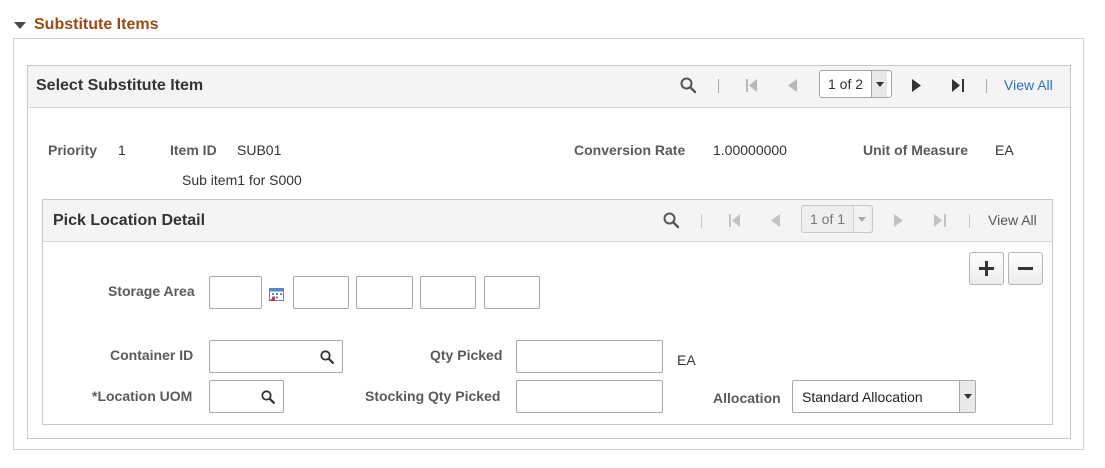 The image size is (1105, 468). What do you see at coordinates (448, 292) in the screenshot?
I see `storage-level-3-field` at bounding box center [448, 292].